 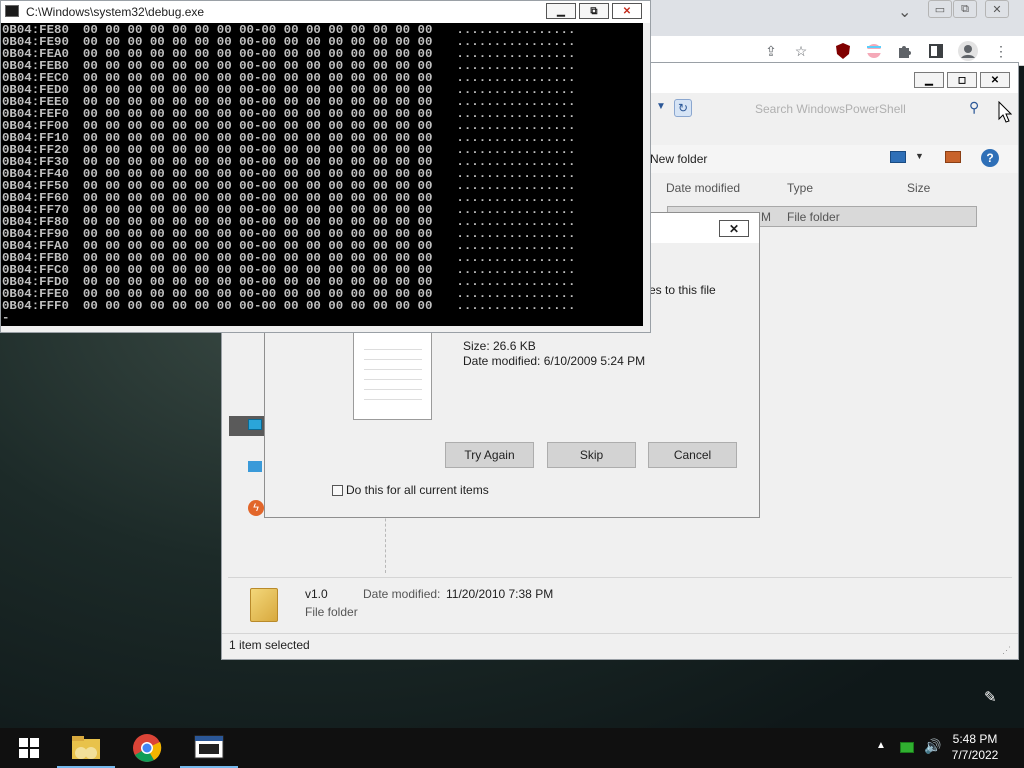 I want to click on file-explorer-icon, so click(x=86, y=747).